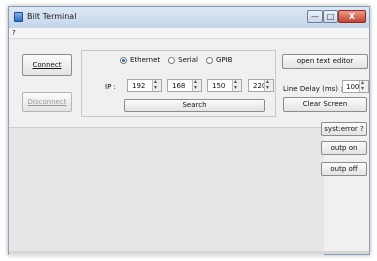 This screenshot has height=261, width=377. Describe the element at coordinates (52, 16) in the screenshot. I see `window-title: Bilt Terminal` at that location.